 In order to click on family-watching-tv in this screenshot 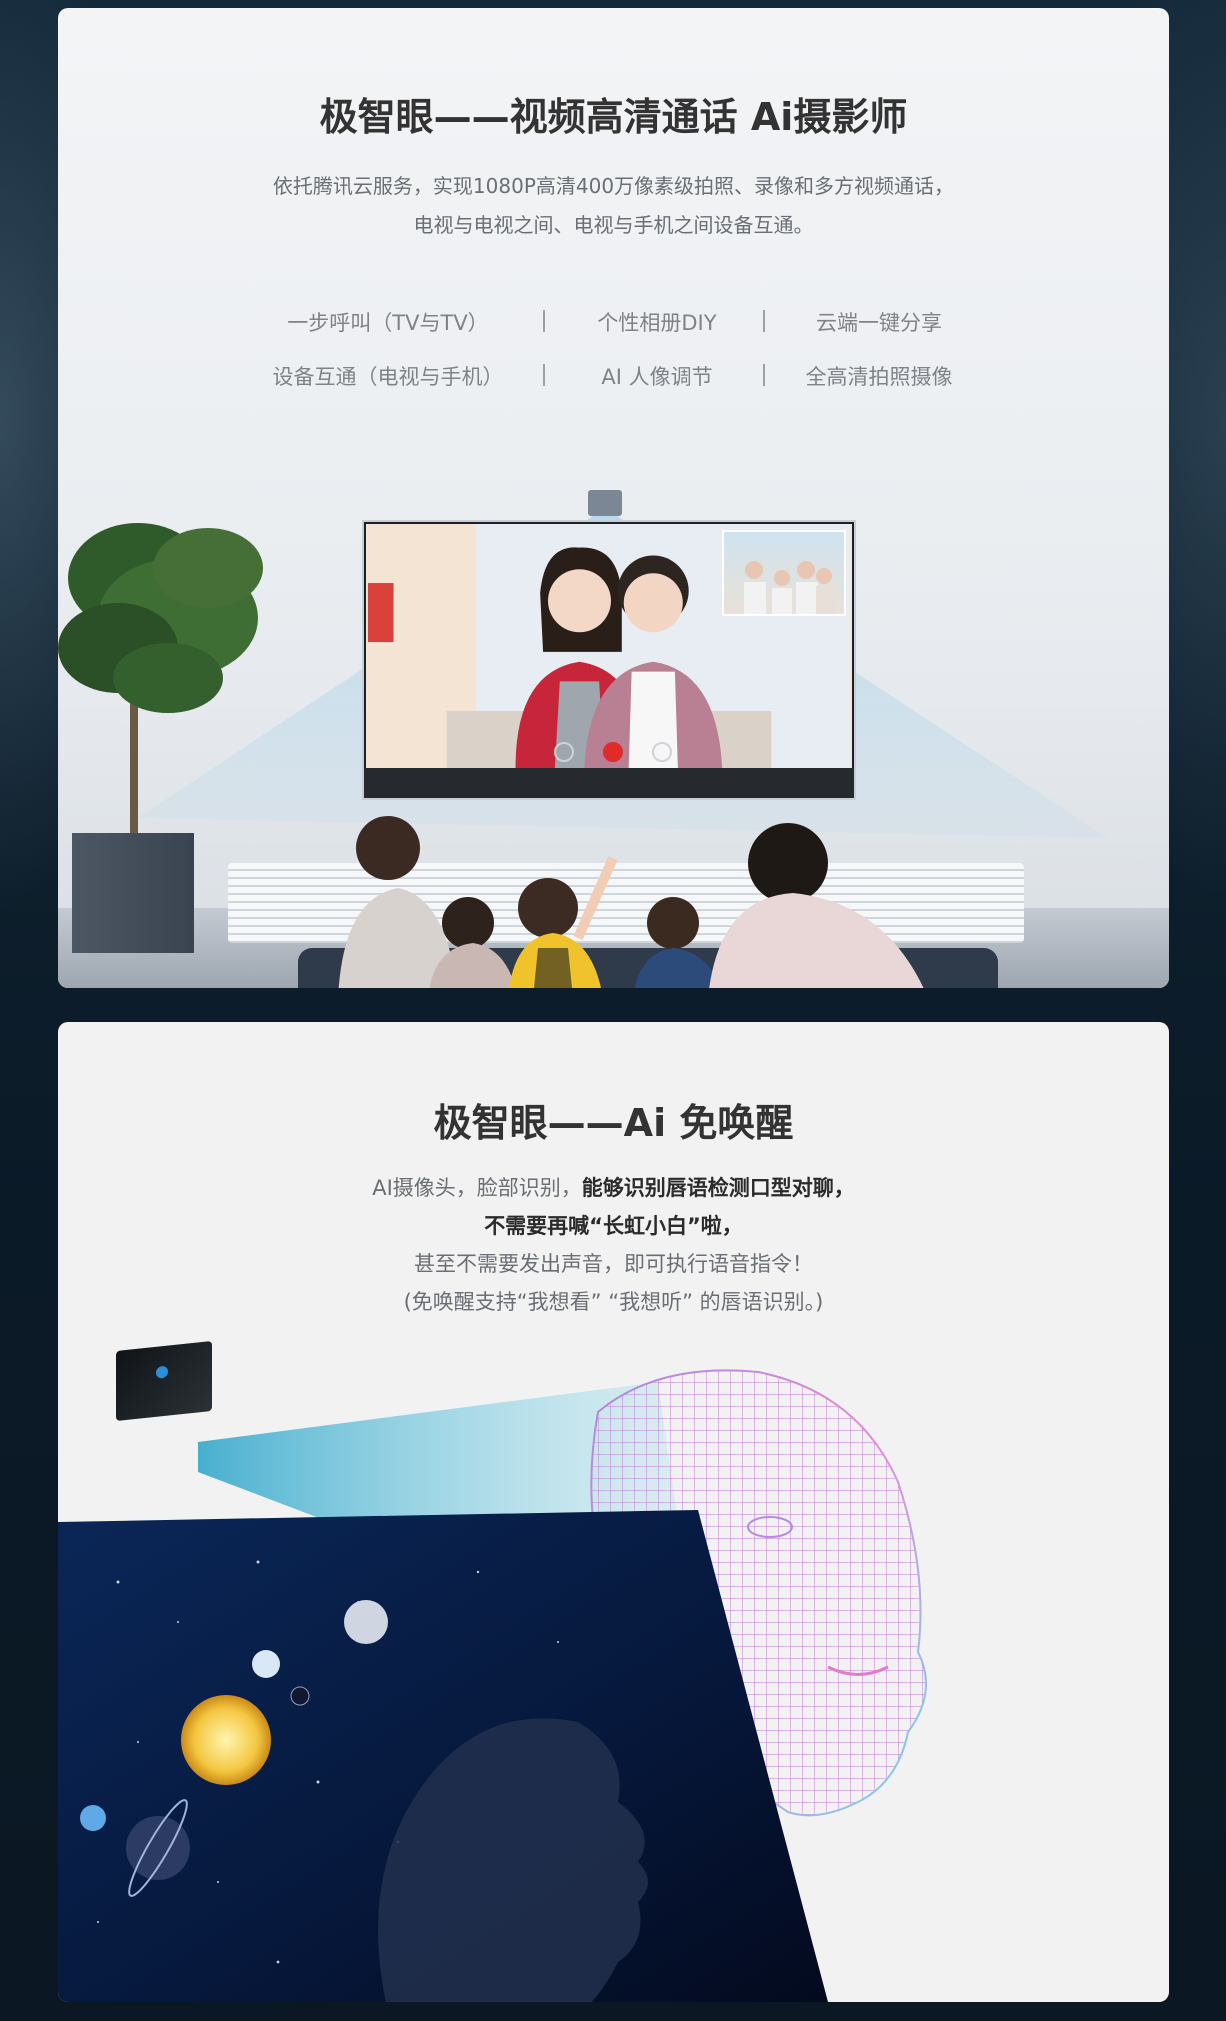, I will do `click(631, 902)`.